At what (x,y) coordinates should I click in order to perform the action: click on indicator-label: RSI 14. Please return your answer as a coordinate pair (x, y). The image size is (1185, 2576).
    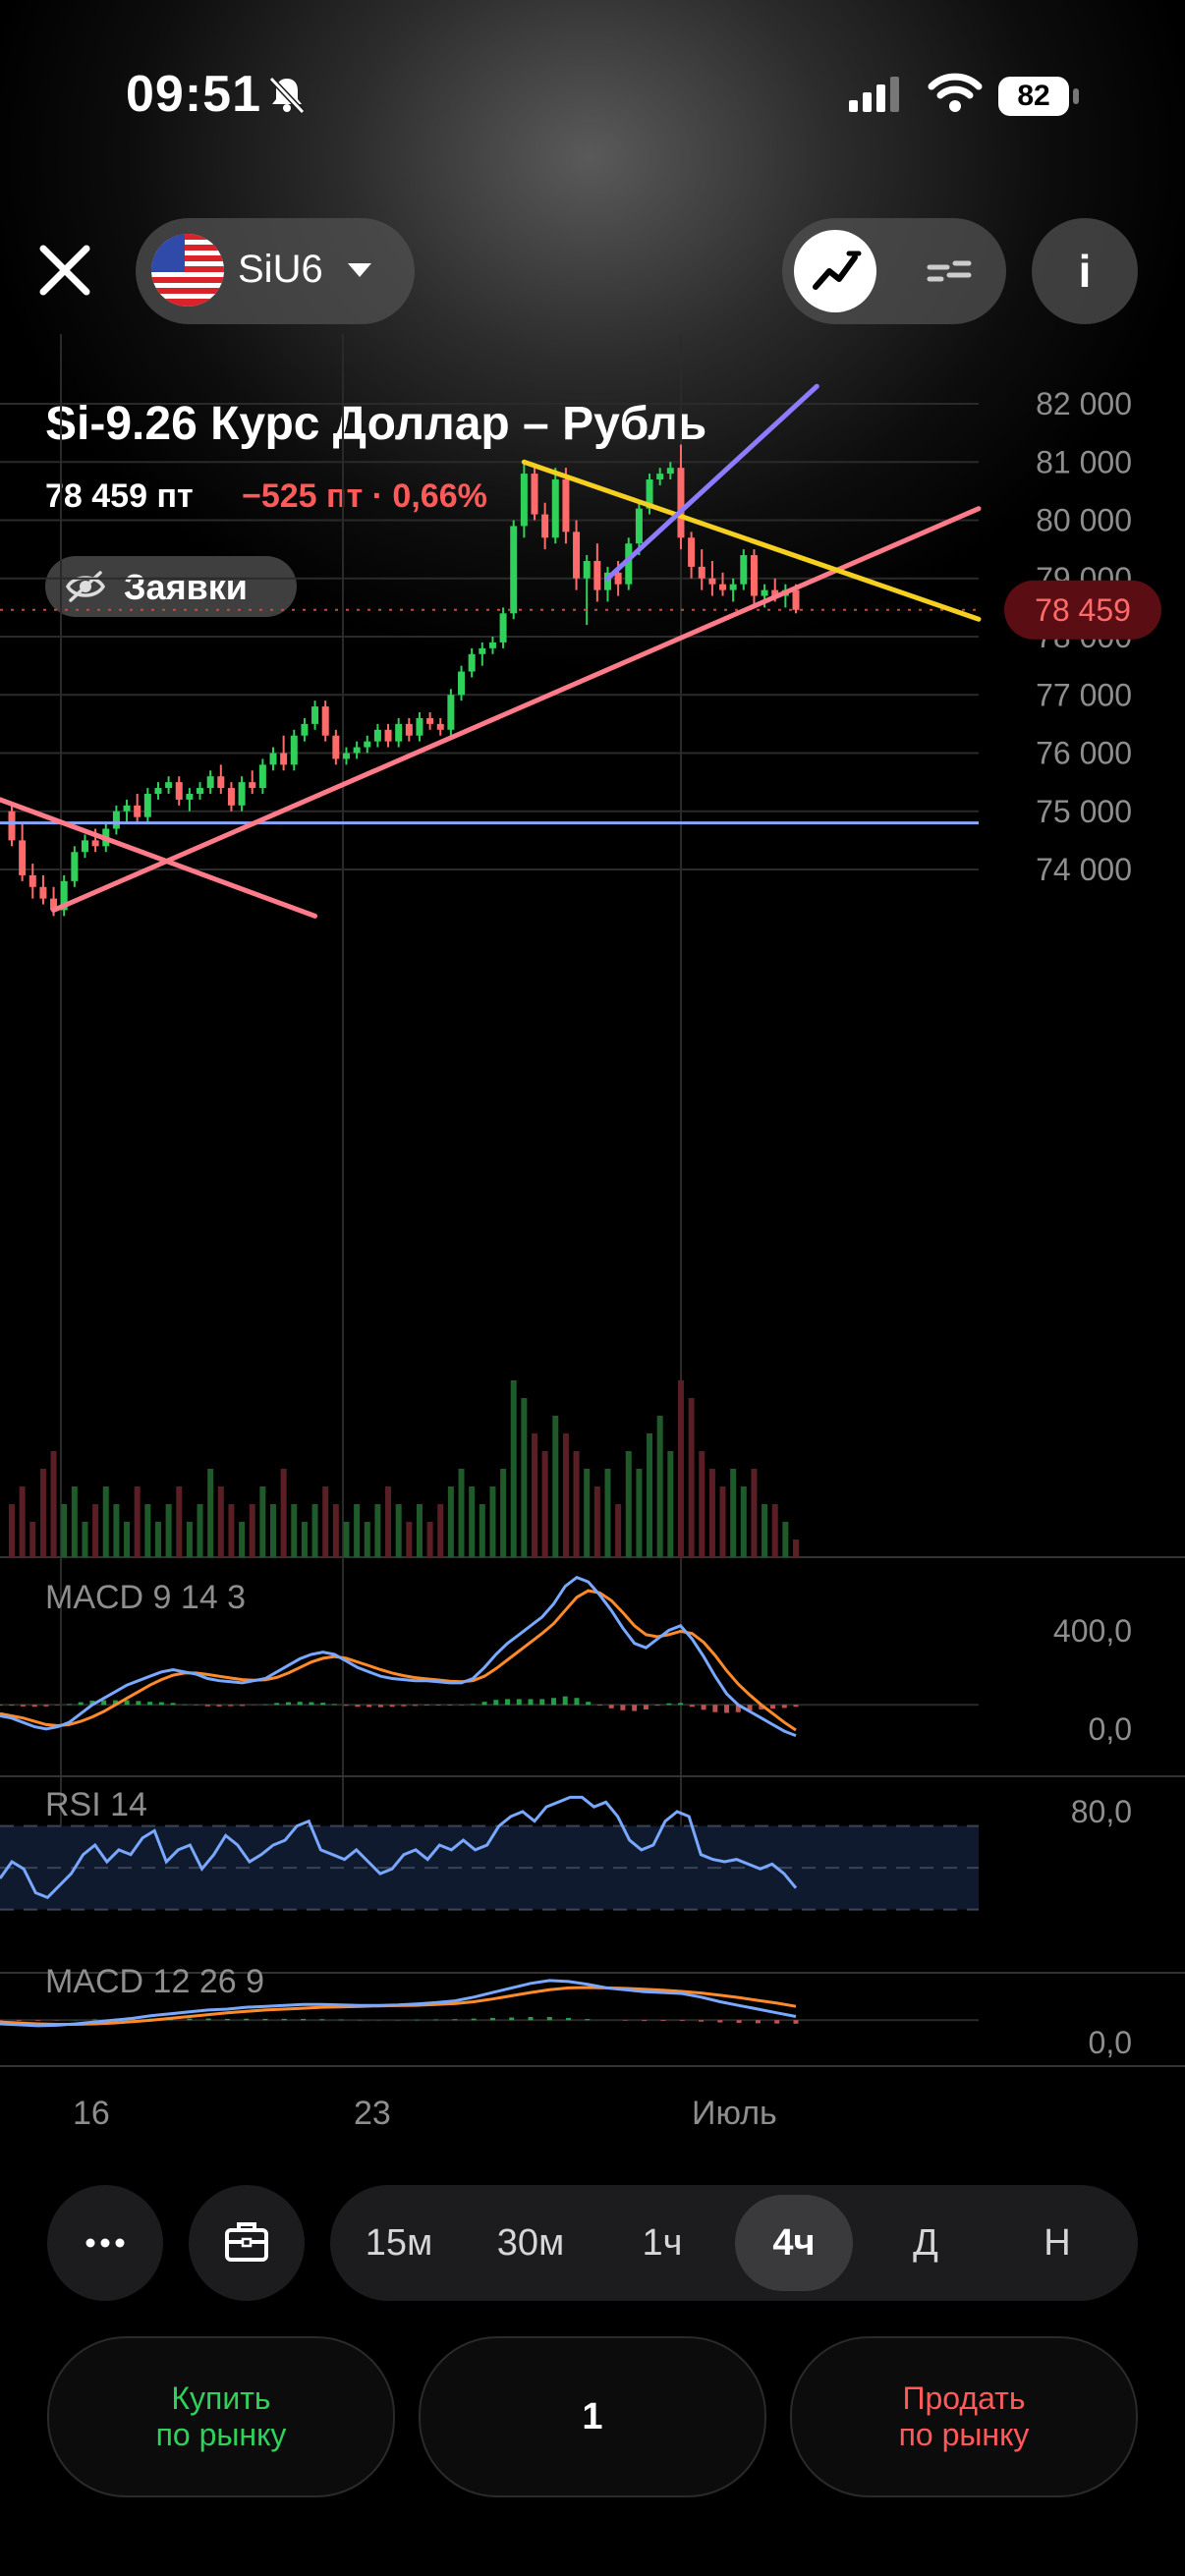
    Looking at the image, I should click on (96, 1804).